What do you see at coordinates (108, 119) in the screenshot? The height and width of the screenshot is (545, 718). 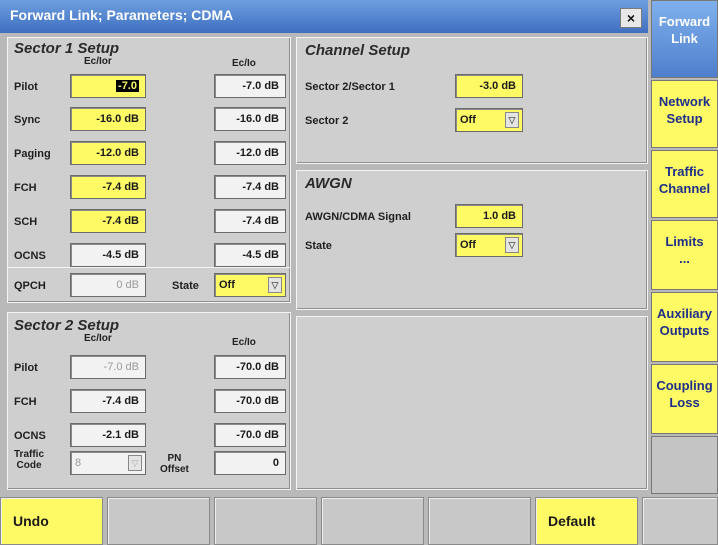 I see `sector1-sync-ecior-field: -16.0 dB` at bounding box center [108, 119].